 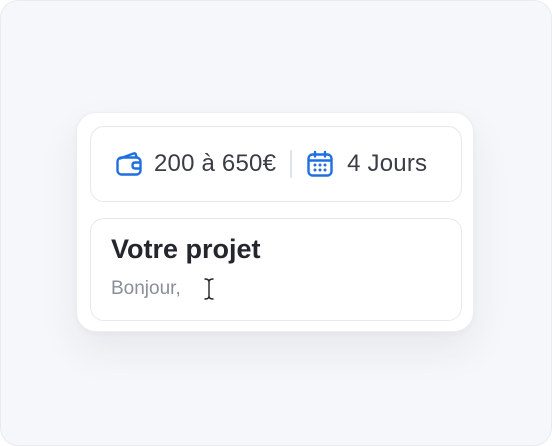 What do you see at coordinates (215, 163) in the screenshot?
I see `budget-range: 200 à 650€` at bounding box center [215, 163].